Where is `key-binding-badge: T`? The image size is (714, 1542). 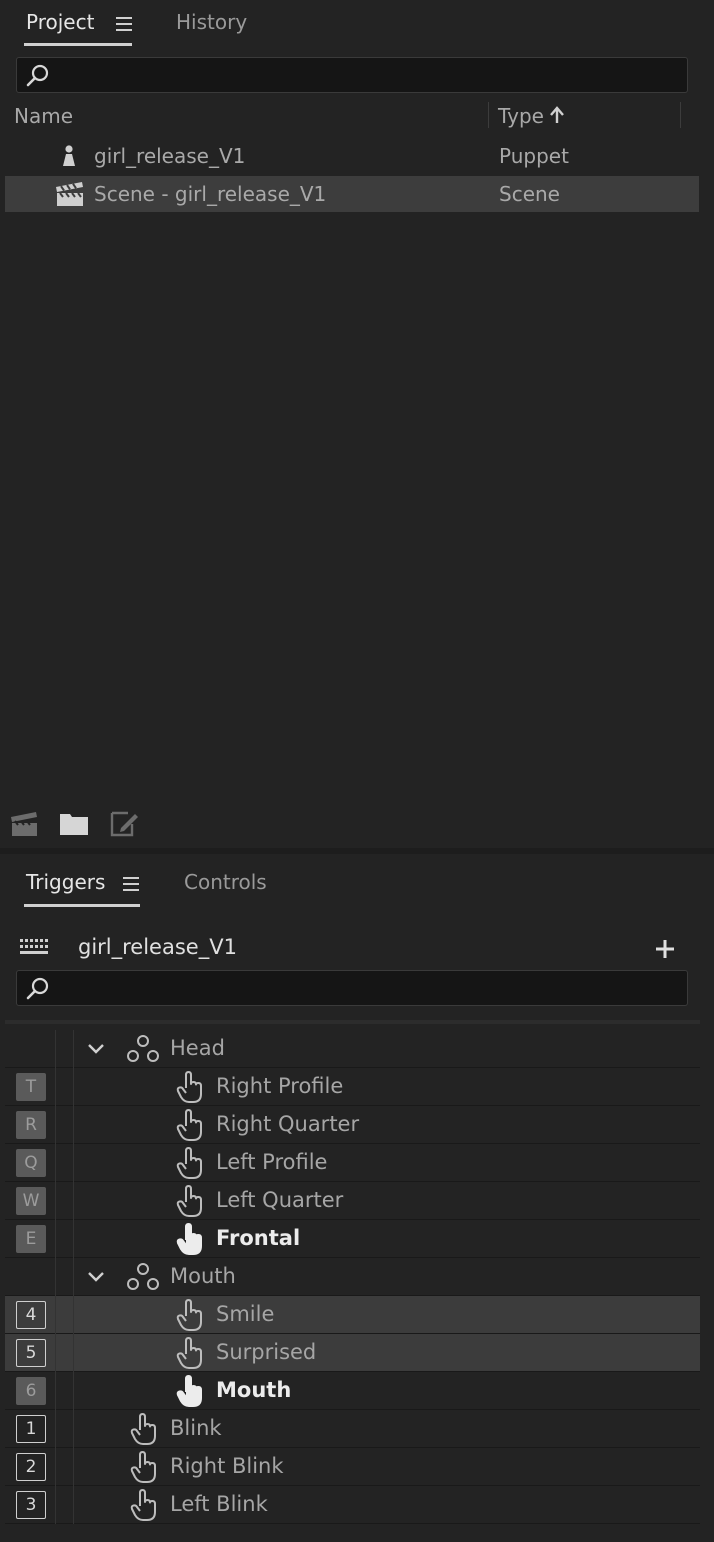
key-binding-badge: T is located at coordinates (31, 1087).